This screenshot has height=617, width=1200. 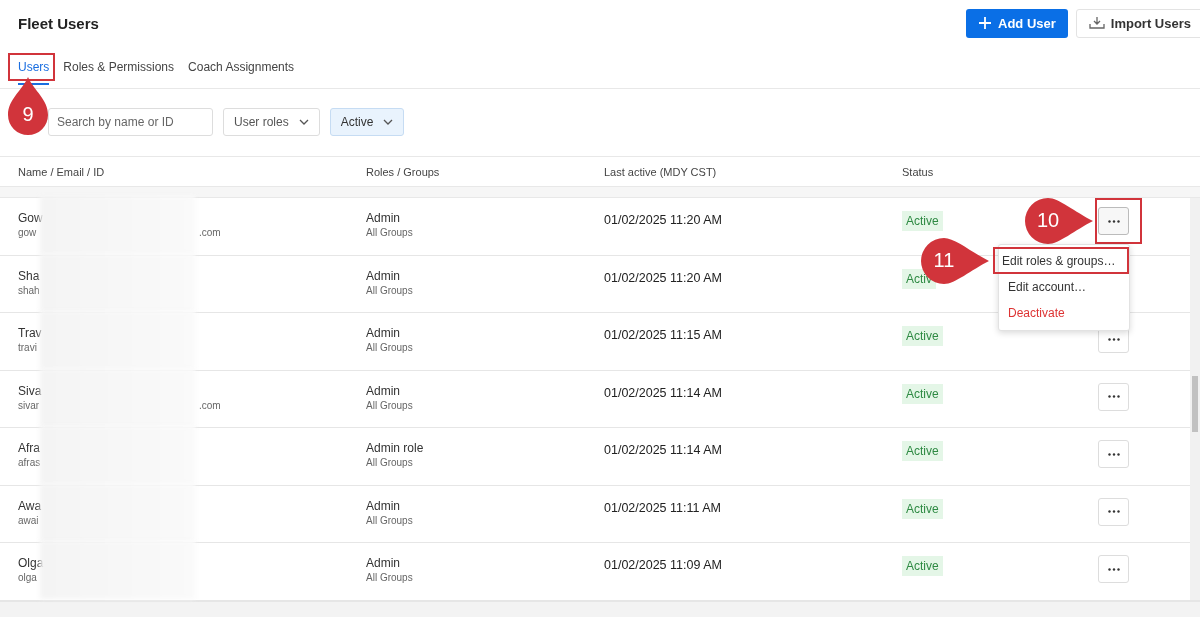 I want to click on last-active-date: 01/02/2025 11:09 AM, so click(x=663, y=565).